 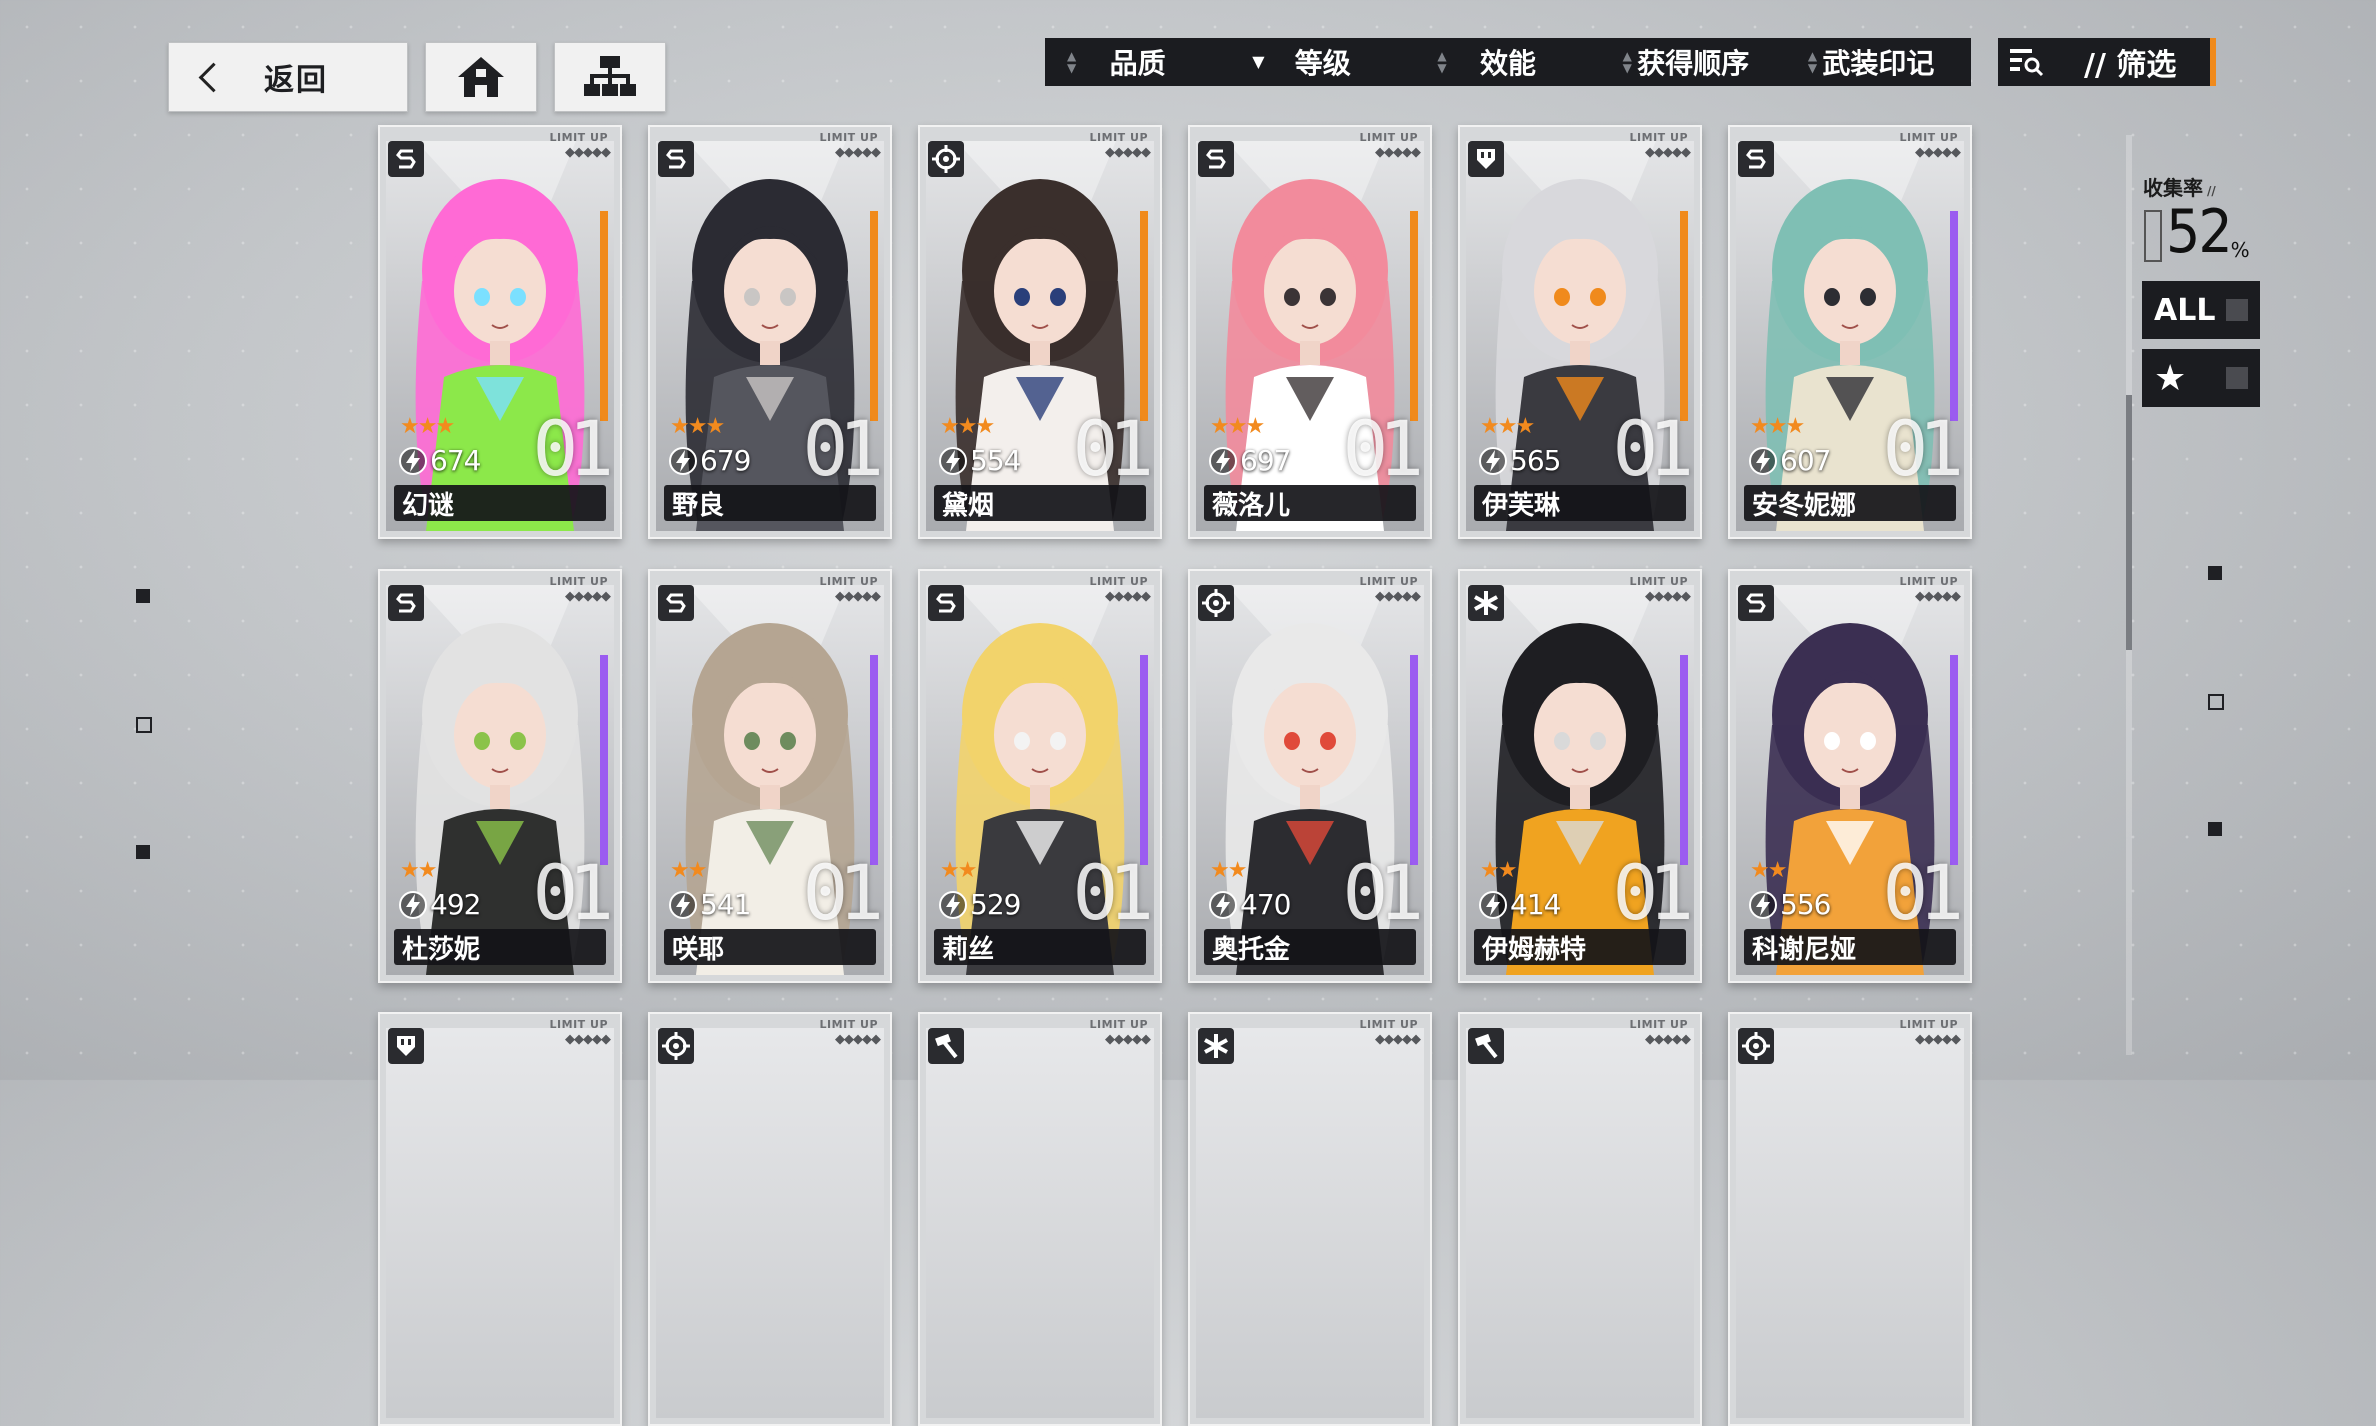 What do you see at coordinates (1850, 332) in the screenshot?
I see `character-card: ★★★ 607 01 安冬妮娜 LIMIT UP ◆◆◆◆◆` at bounding box center [1850, 332].